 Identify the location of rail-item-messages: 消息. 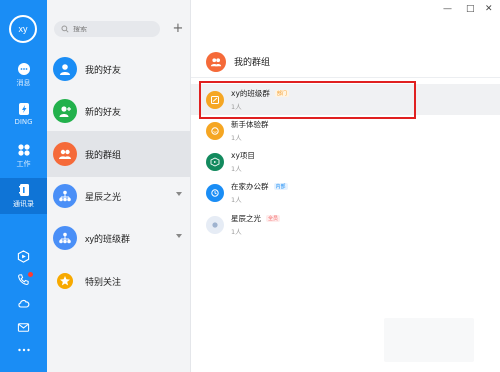
(23, 75).